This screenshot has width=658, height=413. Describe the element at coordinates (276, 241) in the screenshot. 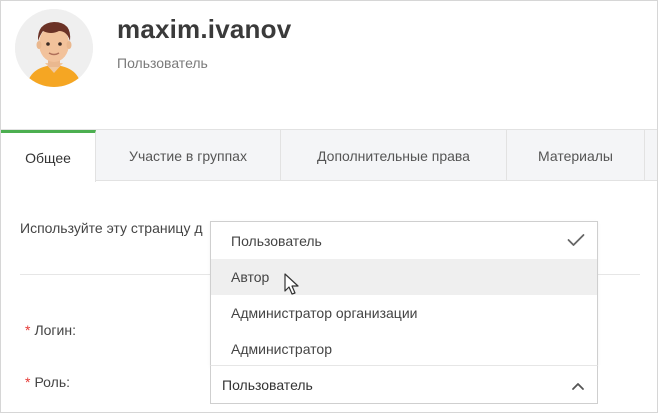

I see `option-label: Пользователь` at that location.